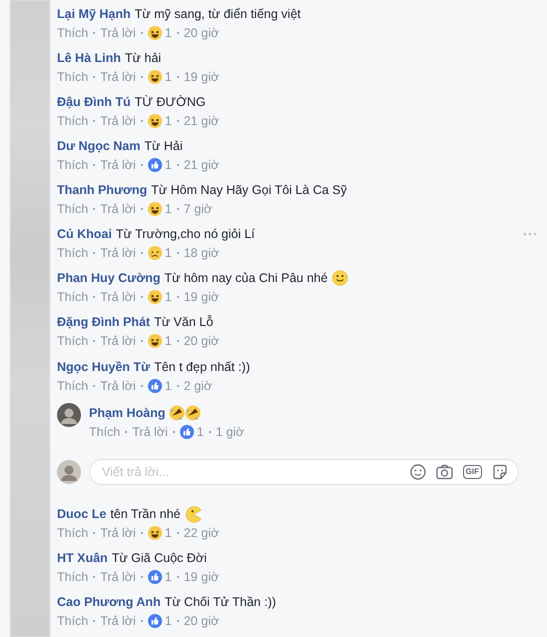 The width and height of the screenshot is (547, 637). I want to click on comment-text: Từ Văn Lỗ, so click(184, 322).